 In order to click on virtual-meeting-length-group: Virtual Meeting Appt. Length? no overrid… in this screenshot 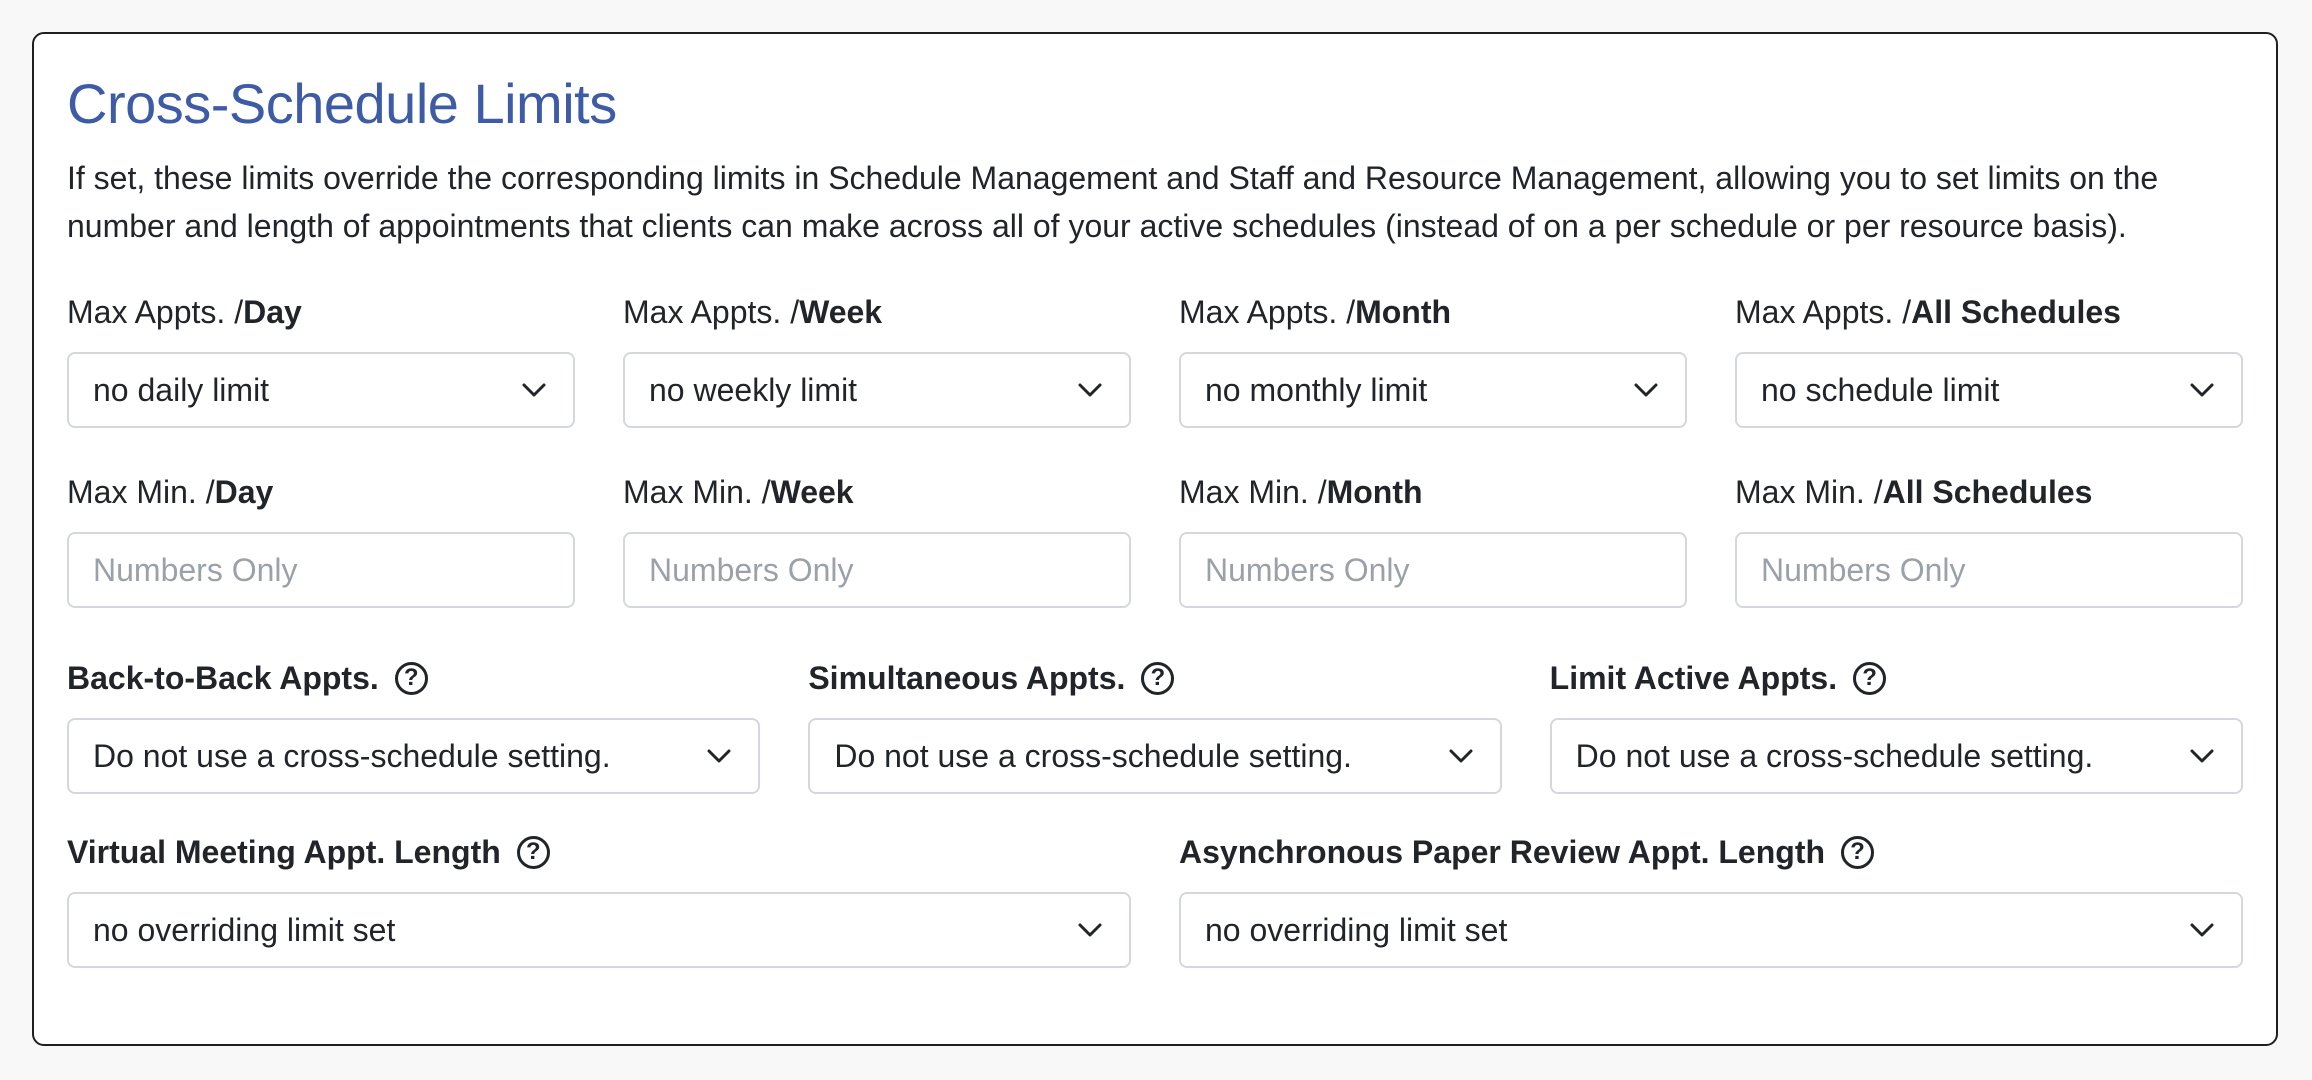, I will do `click(599, 900)`.